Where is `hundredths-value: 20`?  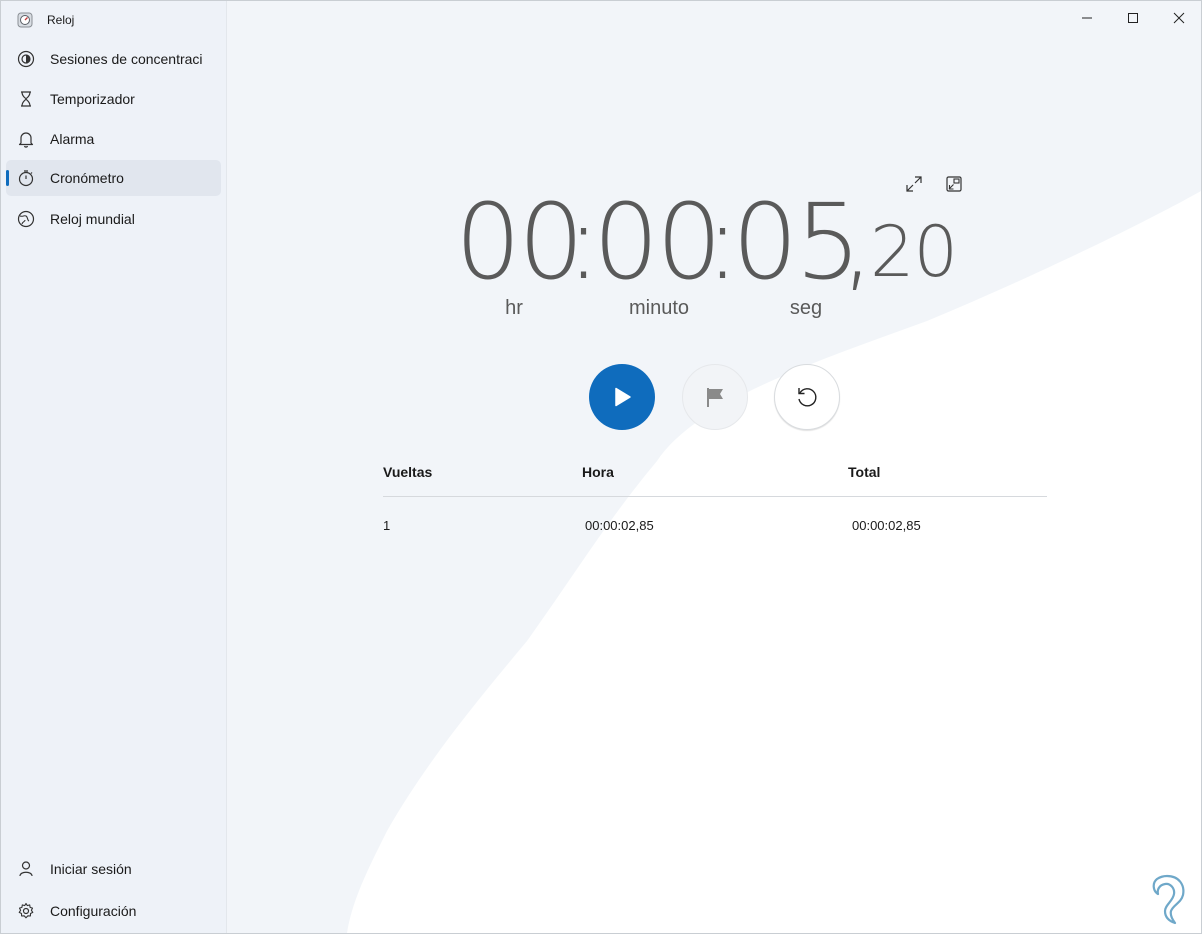 hundredths-value: 20 is located at coordinates (914, 252).